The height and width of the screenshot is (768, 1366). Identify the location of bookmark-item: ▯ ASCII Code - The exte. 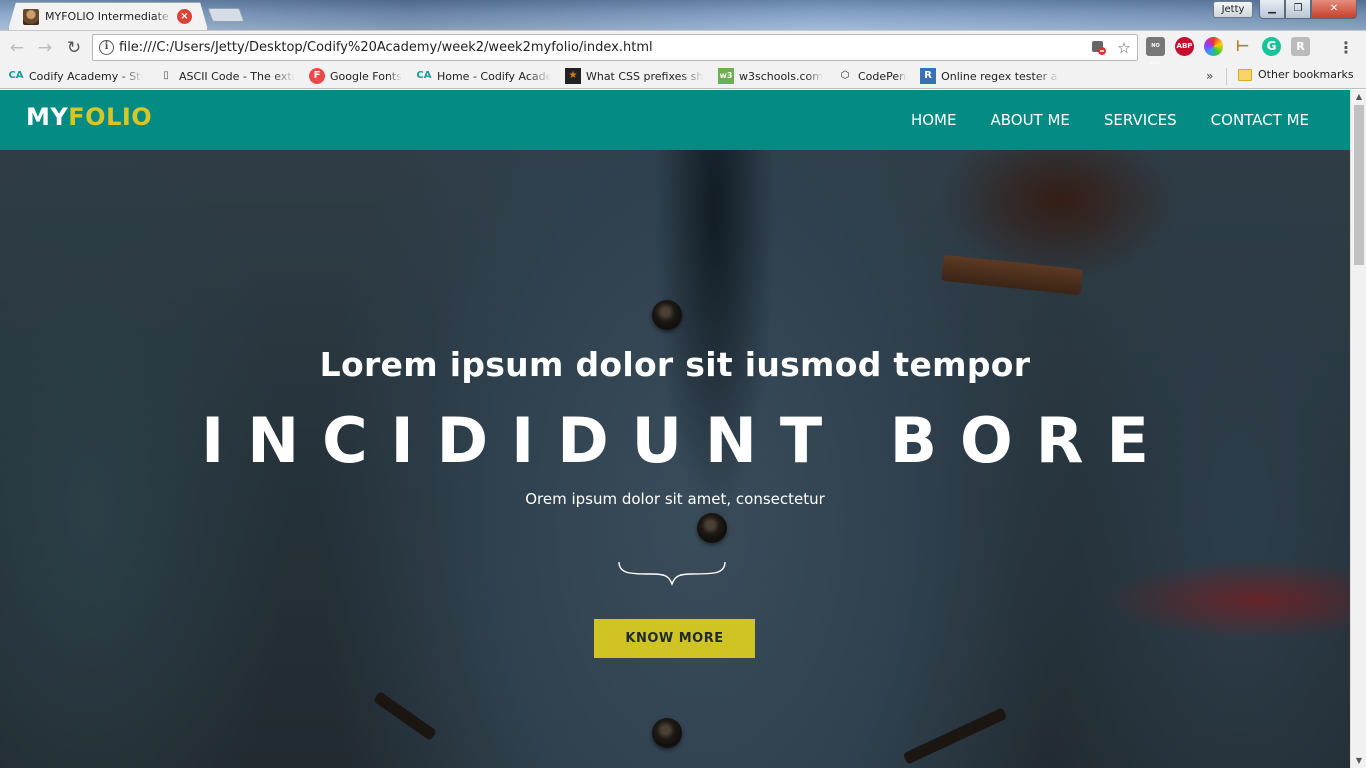
(226, 76).